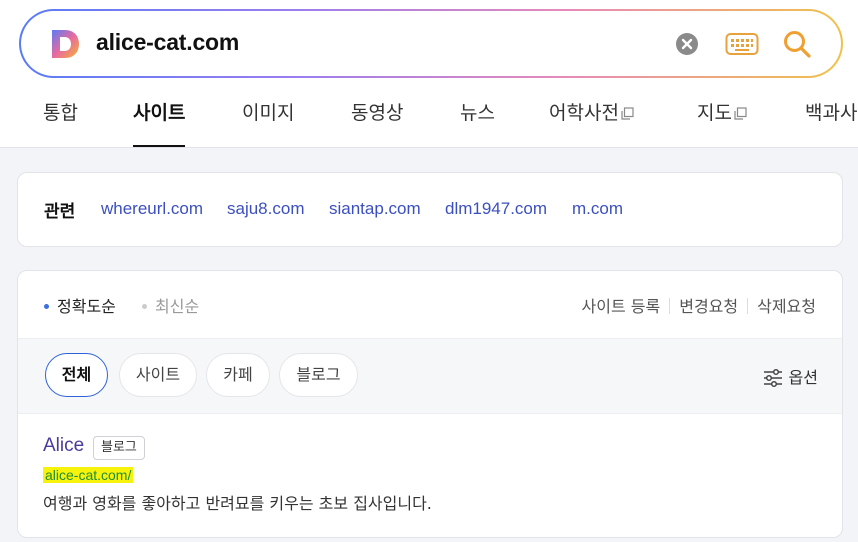 The height and width of the screenshot is (542, 858). Describe the element at coordinates (88, 475) in the screenshot. I see `result-url-link: alice-cat.com/` at that location.